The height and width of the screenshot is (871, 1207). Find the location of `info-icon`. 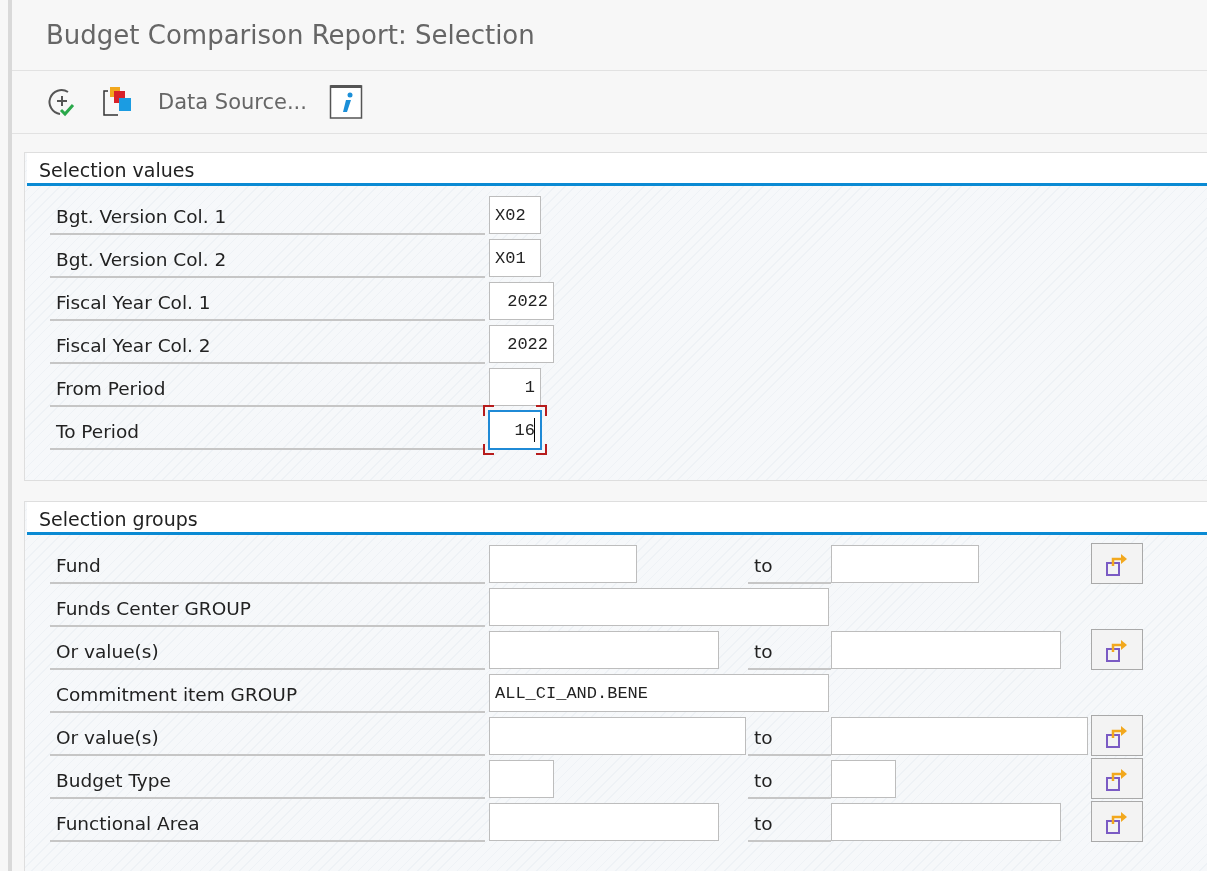

info-icon is located at coordinates (345, 102).